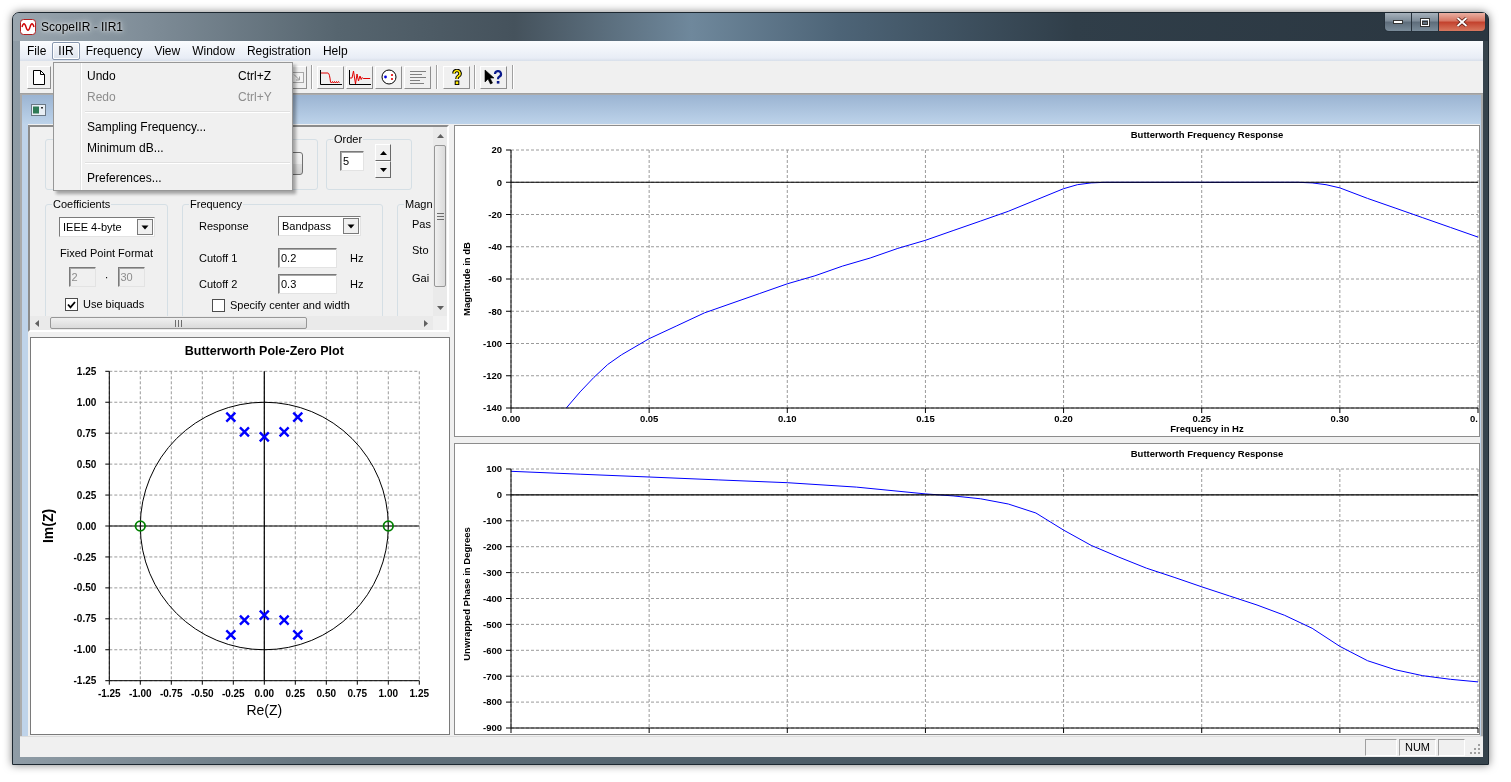 This screenshot has height=782, width=1511. What do you see at coordinates (219, 258) in the screenshot?
I see `field-label: Cutoff 1` at bounding box center [219, 258].